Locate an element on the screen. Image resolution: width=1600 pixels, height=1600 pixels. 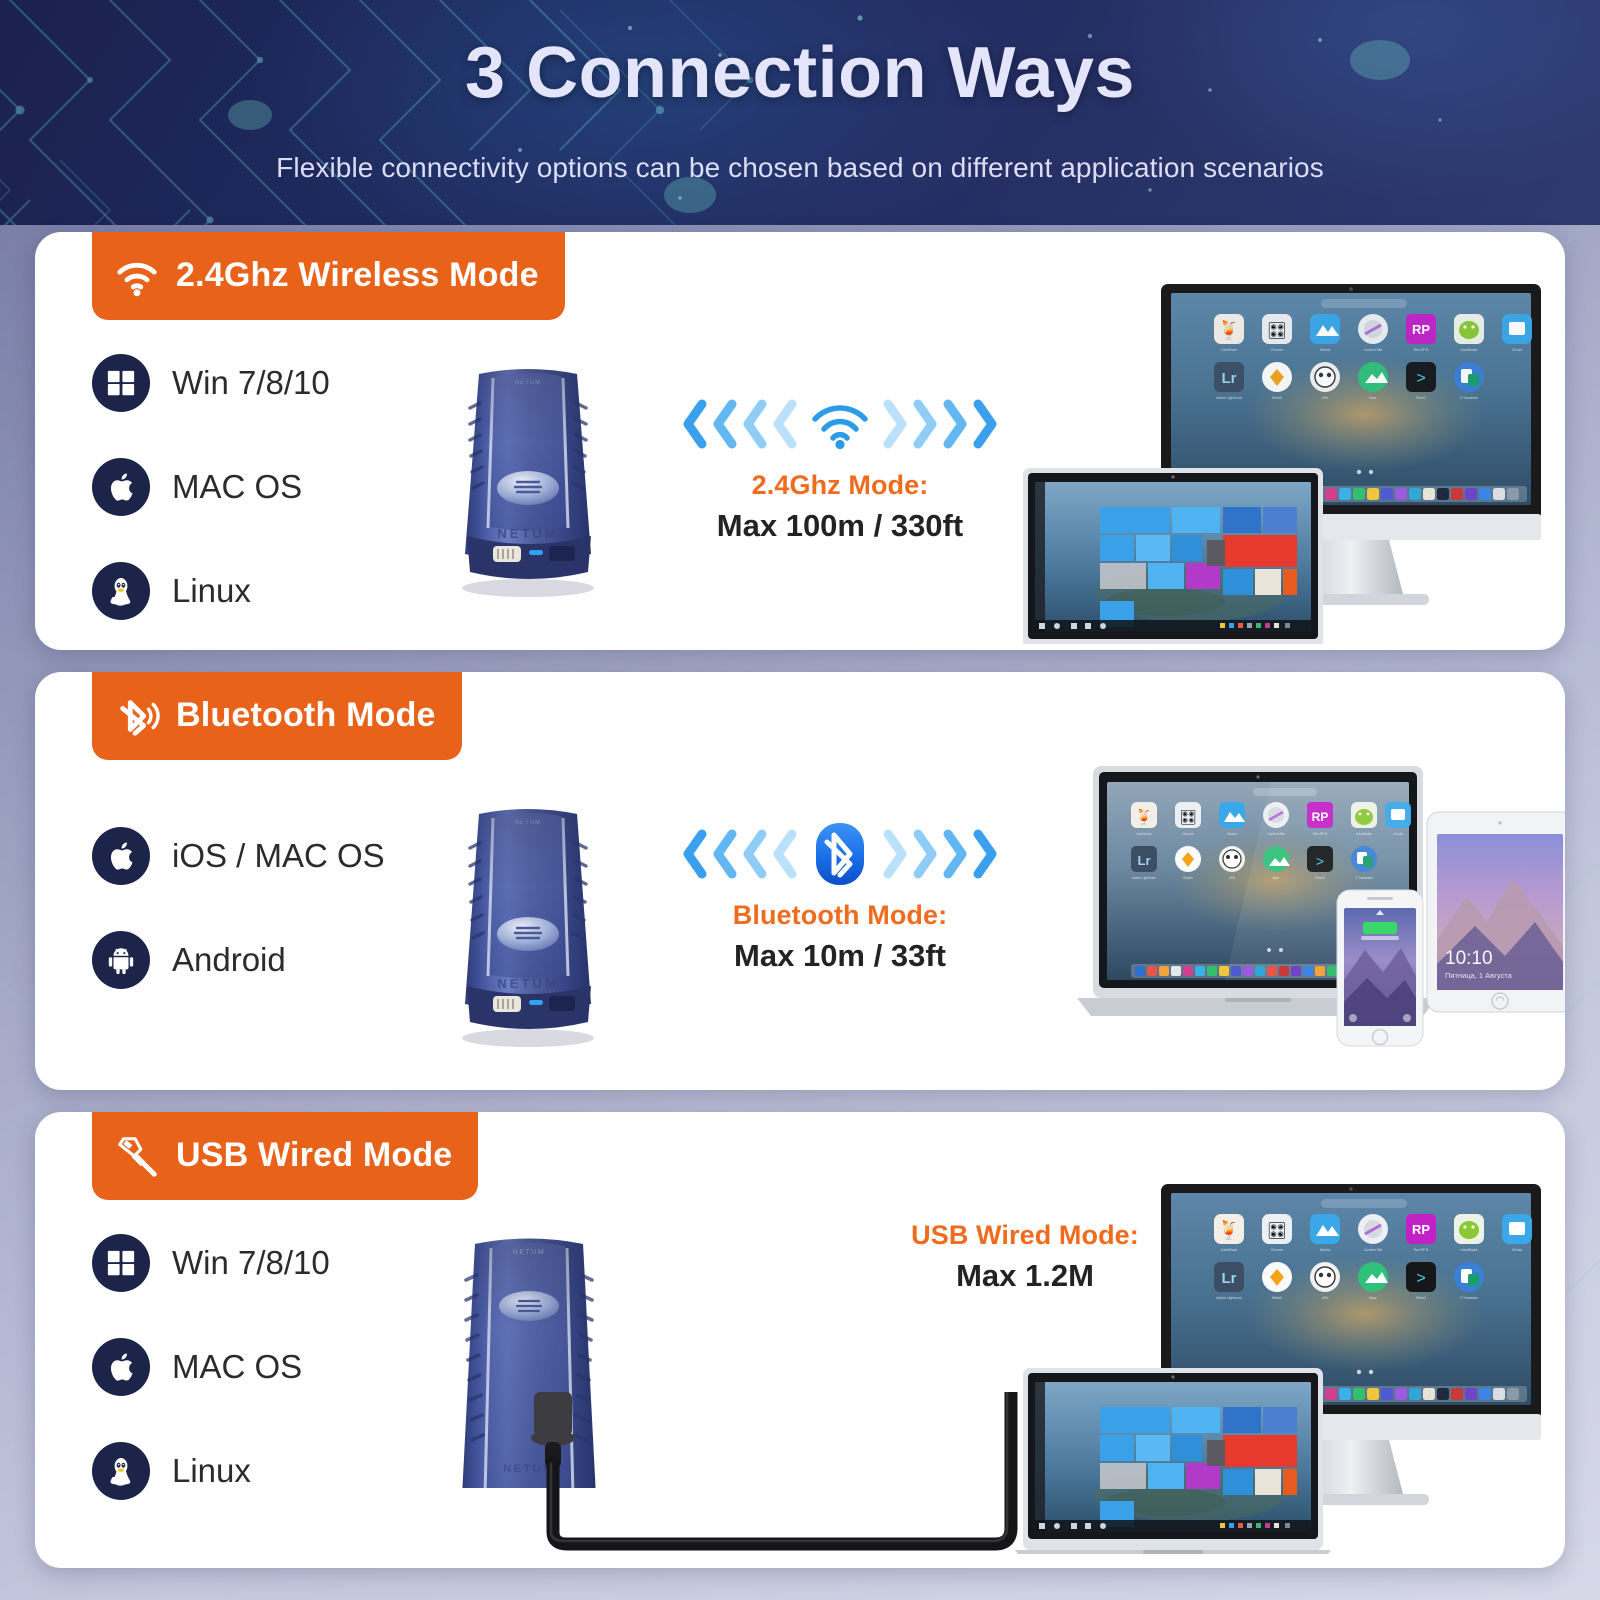
os-label: iOS / MAC OS is located at coordinates (278, 855).